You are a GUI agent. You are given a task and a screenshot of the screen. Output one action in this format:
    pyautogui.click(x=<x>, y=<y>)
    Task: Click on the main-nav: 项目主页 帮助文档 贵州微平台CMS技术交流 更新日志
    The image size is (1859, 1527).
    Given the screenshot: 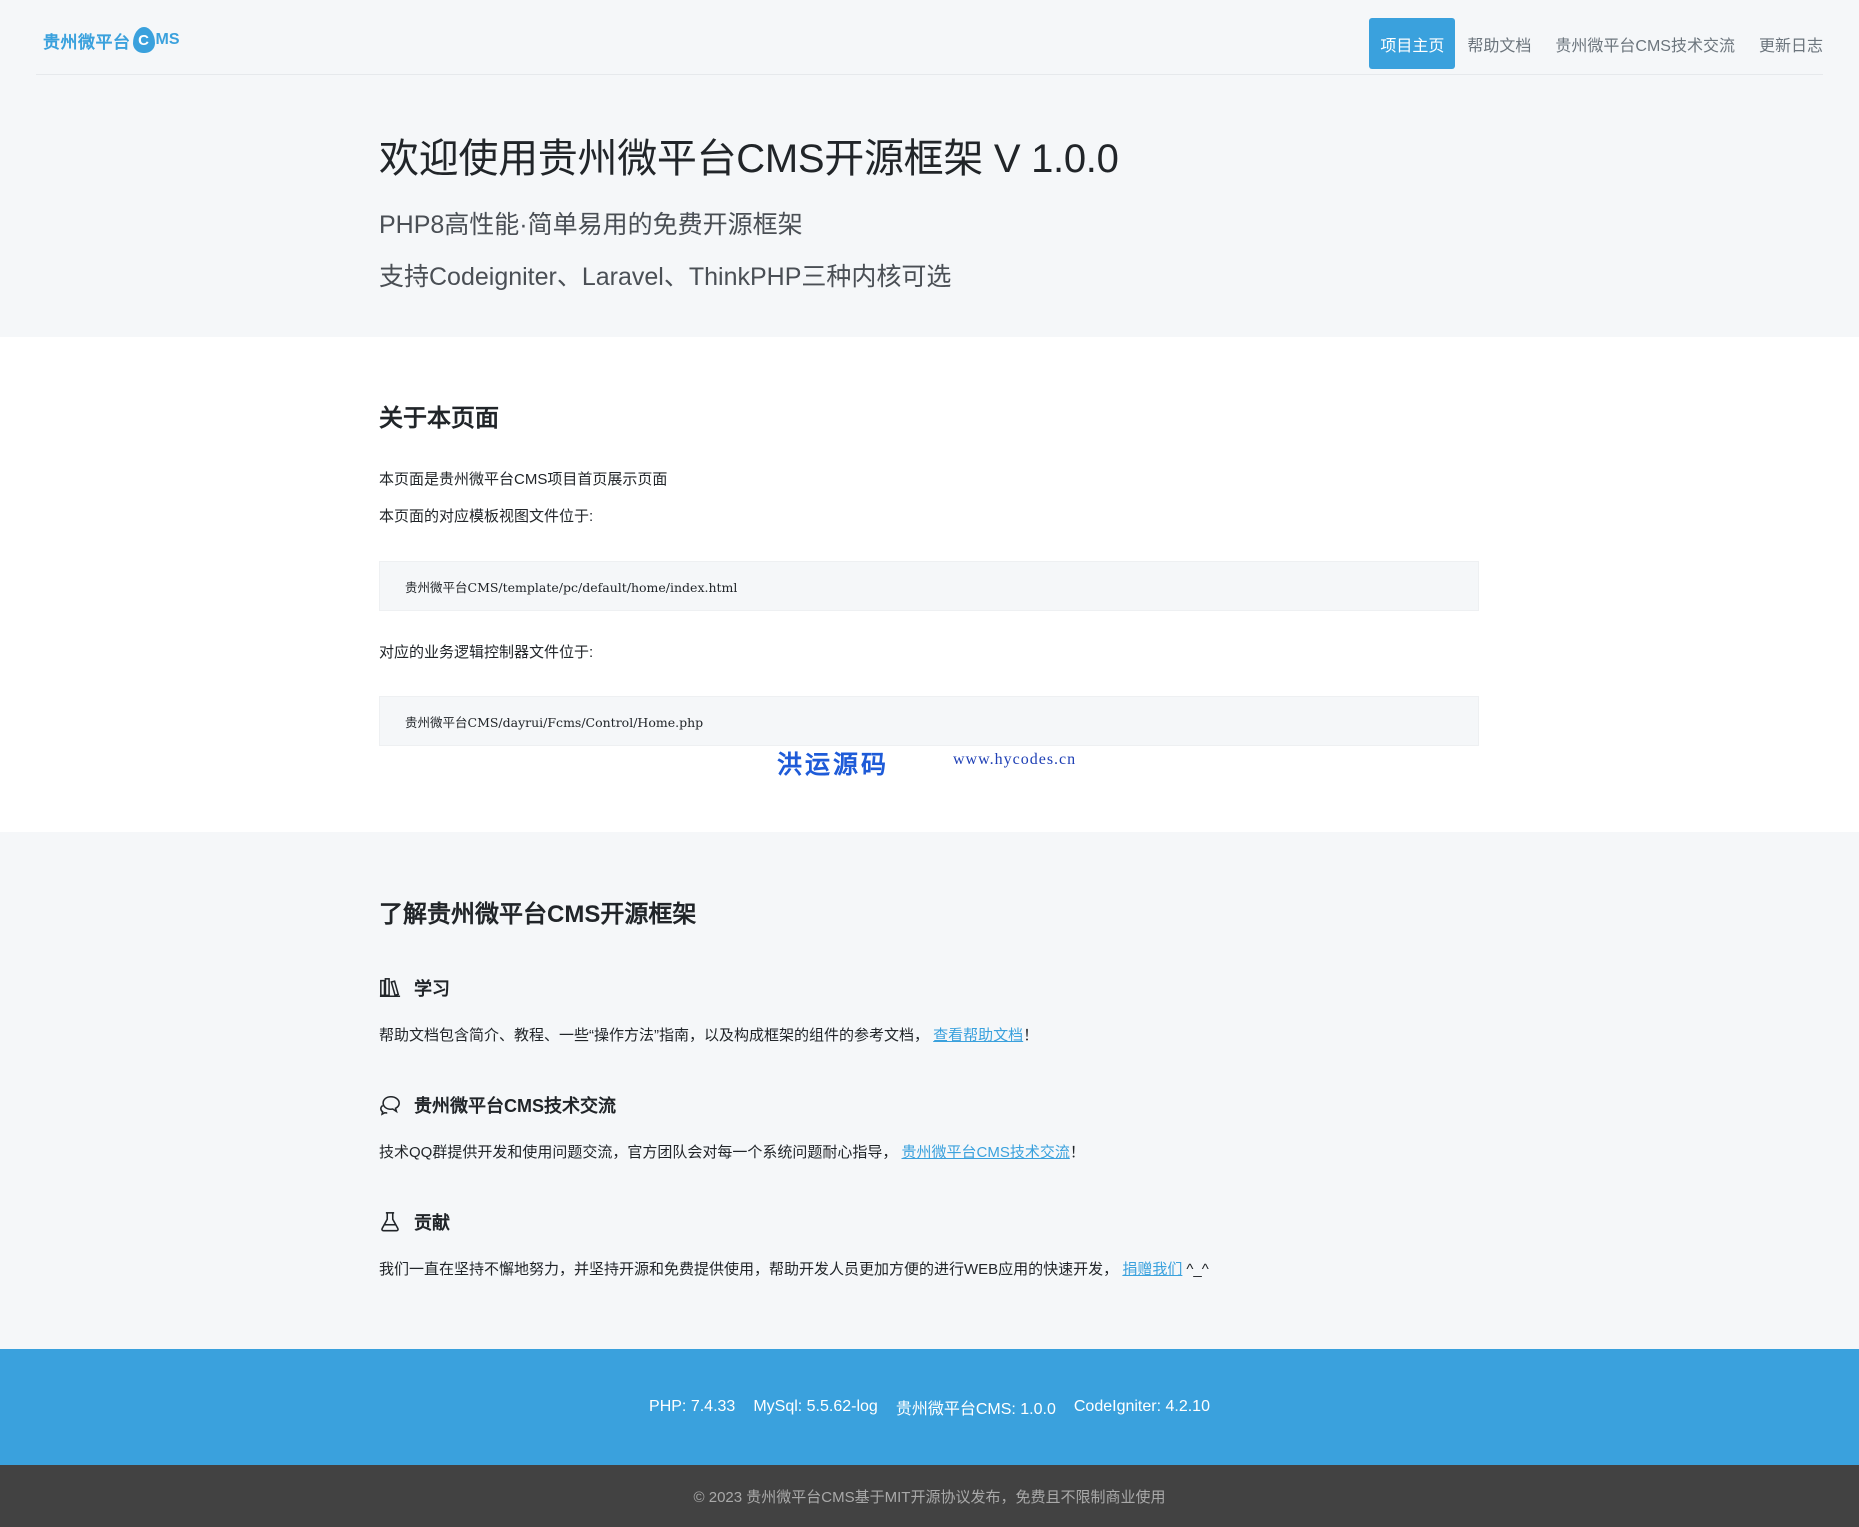 What is the action you would take?
    pyautogui.click(x=1602, y=43)
    